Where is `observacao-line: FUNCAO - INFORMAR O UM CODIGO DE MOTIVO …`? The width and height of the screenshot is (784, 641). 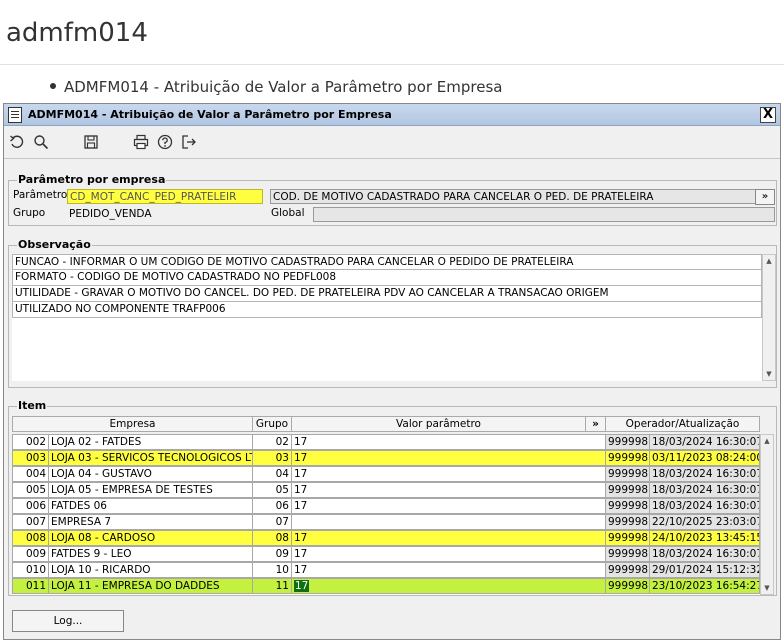
observacao-line: FUNCAO - INFORMAR O UM CODIGO DE MOTIVO … is located at coordinates (387, 262).